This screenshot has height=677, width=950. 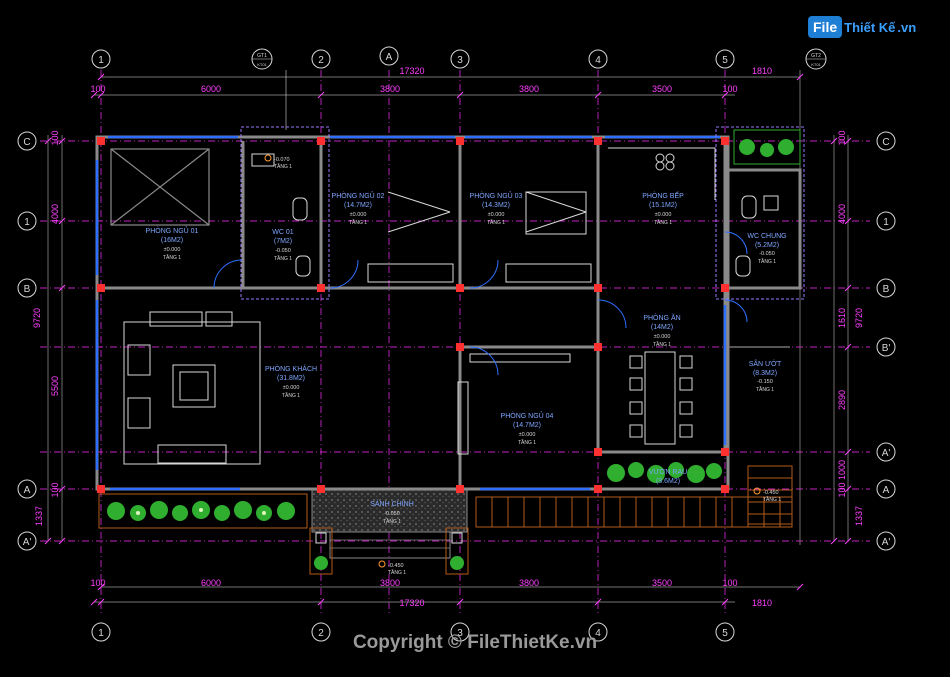 I want to click on svg-text: PHÒNG NGỦ 03, so click(x=496, y=195).